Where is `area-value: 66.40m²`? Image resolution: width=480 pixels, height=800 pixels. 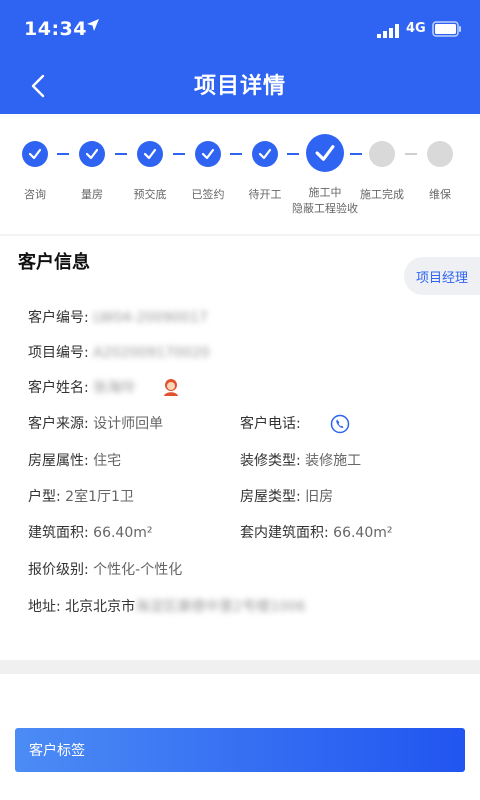
area-value: 66.40m² is located at coordinates (123, 533).